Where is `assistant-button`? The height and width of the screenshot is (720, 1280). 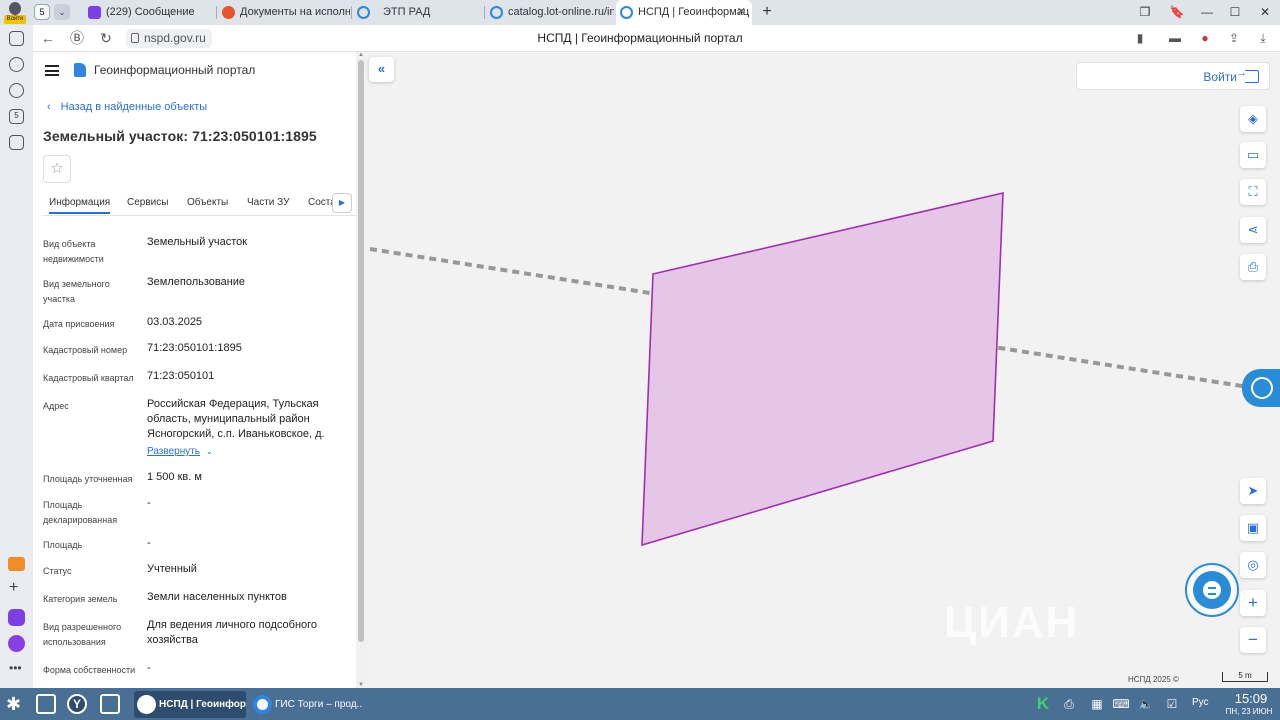
assistant-button is located at coordinates (1212, 590).